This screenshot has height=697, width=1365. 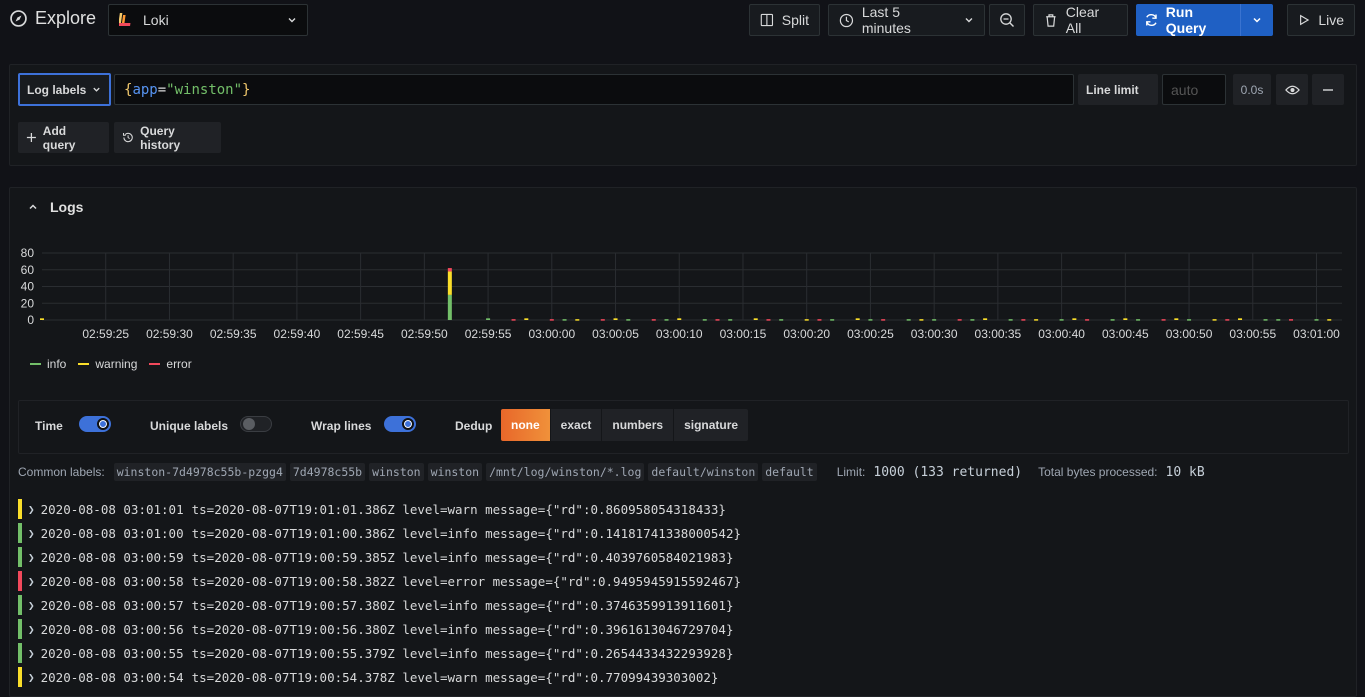 I want to click on zoom-out-icon, so click(x=1007, y=20).